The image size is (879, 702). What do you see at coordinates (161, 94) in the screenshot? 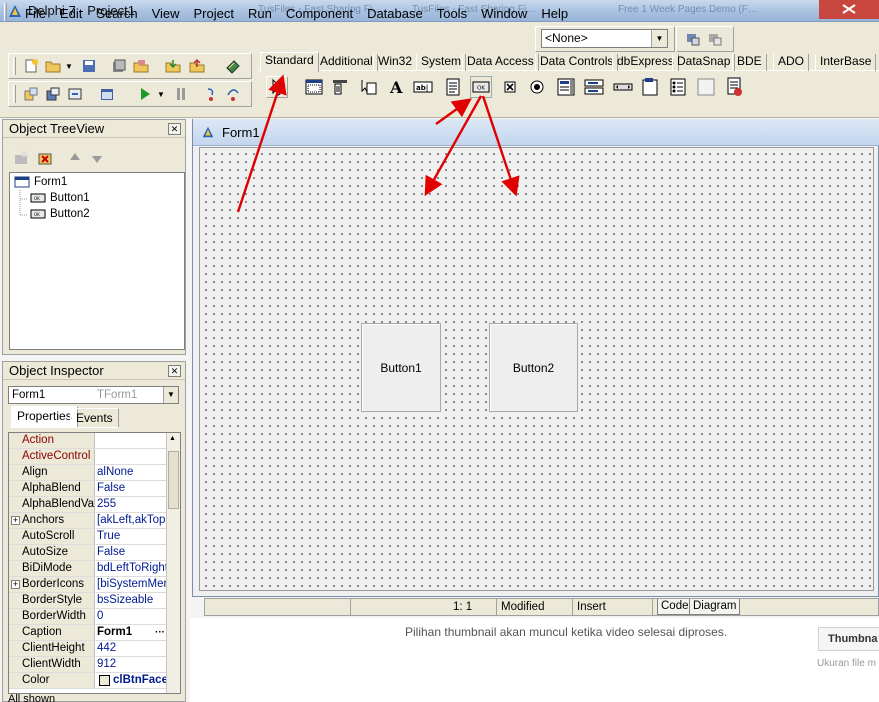
I see `run-dropdown-button: ▼` at bounding box center [161, 94].